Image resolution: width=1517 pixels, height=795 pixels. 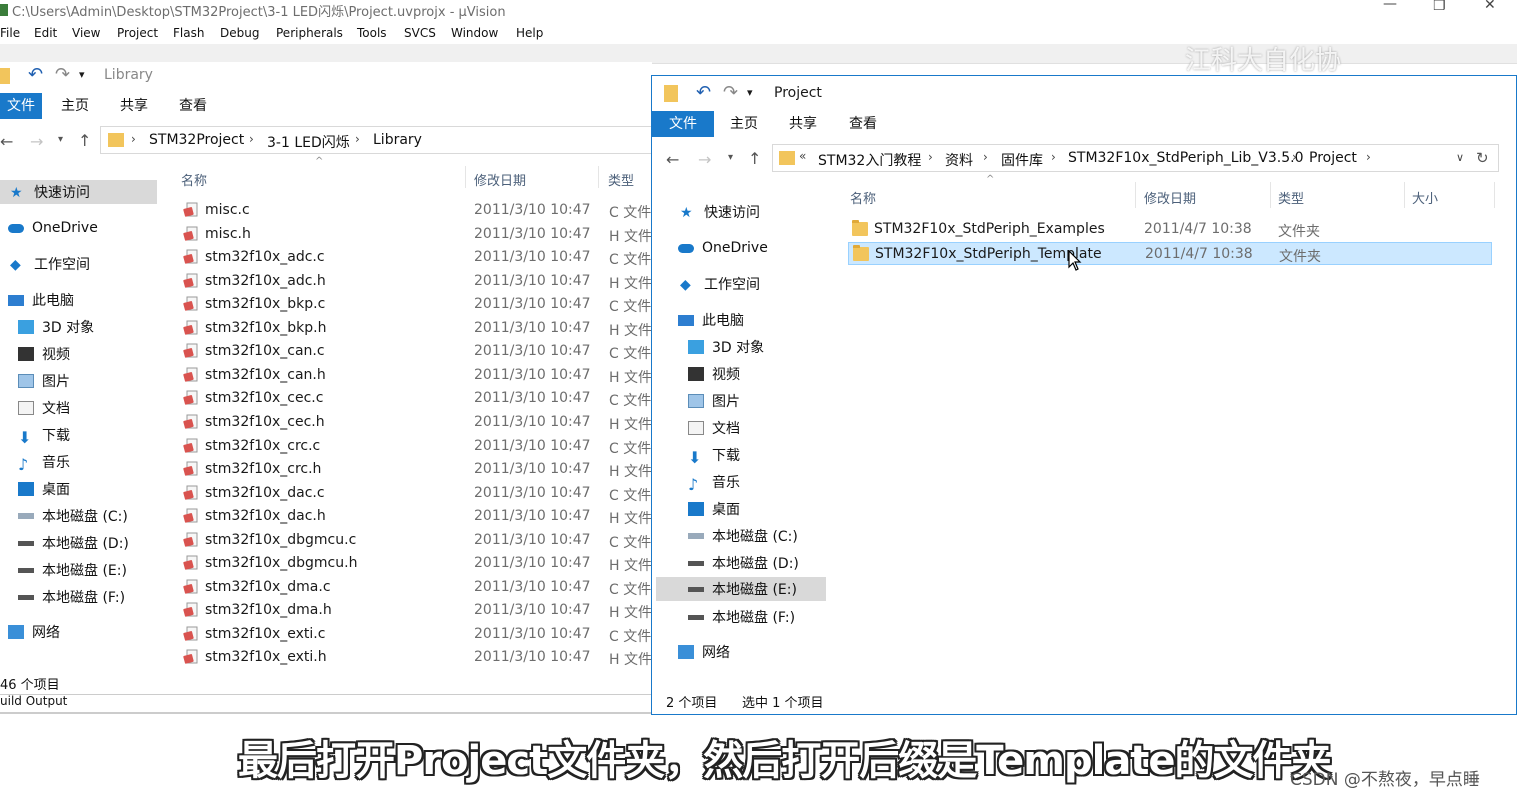 What do you see at coordinates (1439, 7) in the screenshot?
I see `restore-icon: ❐` at bounding box center [1439, 7].